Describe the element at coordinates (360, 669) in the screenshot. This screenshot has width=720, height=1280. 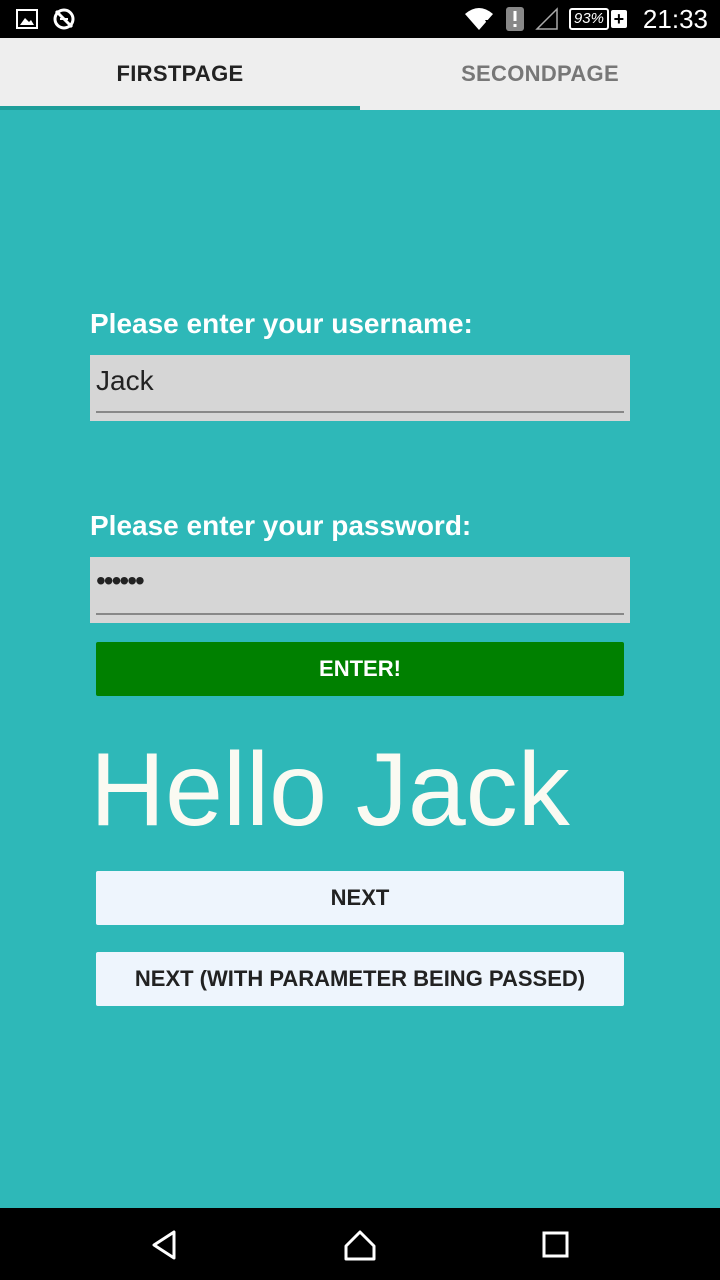
I see `enter-button: ENTER!` at that location.